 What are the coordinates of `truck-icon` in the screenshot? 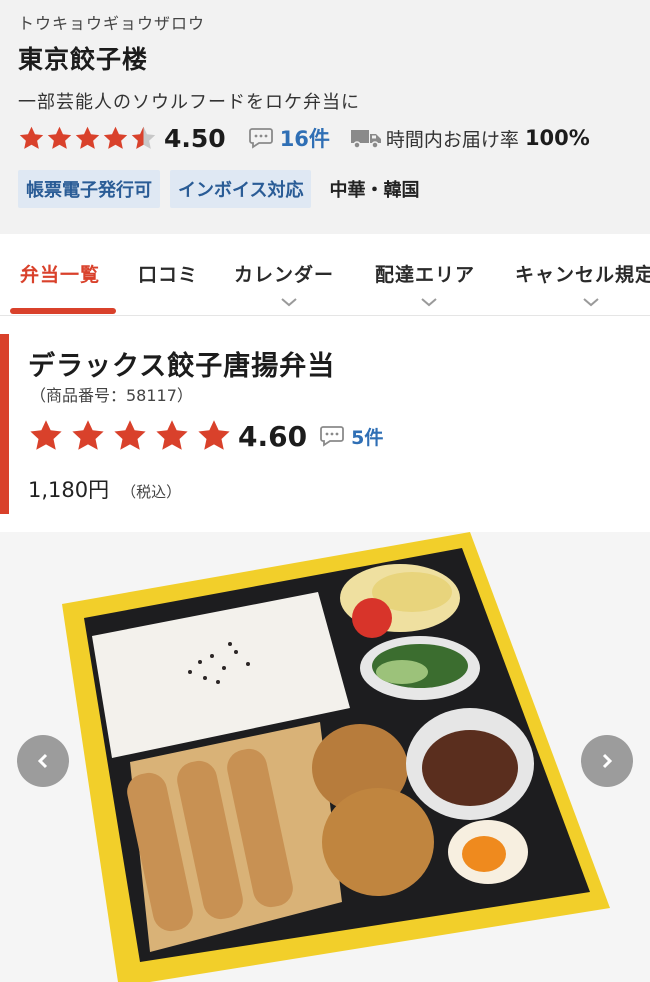 It's located at (365, 139).